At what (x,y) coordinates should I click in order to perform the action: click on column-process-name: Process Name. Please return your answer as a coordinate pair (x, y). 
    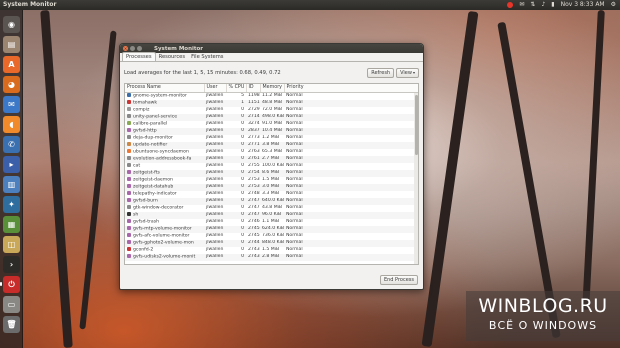
    Looking at the image, I should click on (165, 88).